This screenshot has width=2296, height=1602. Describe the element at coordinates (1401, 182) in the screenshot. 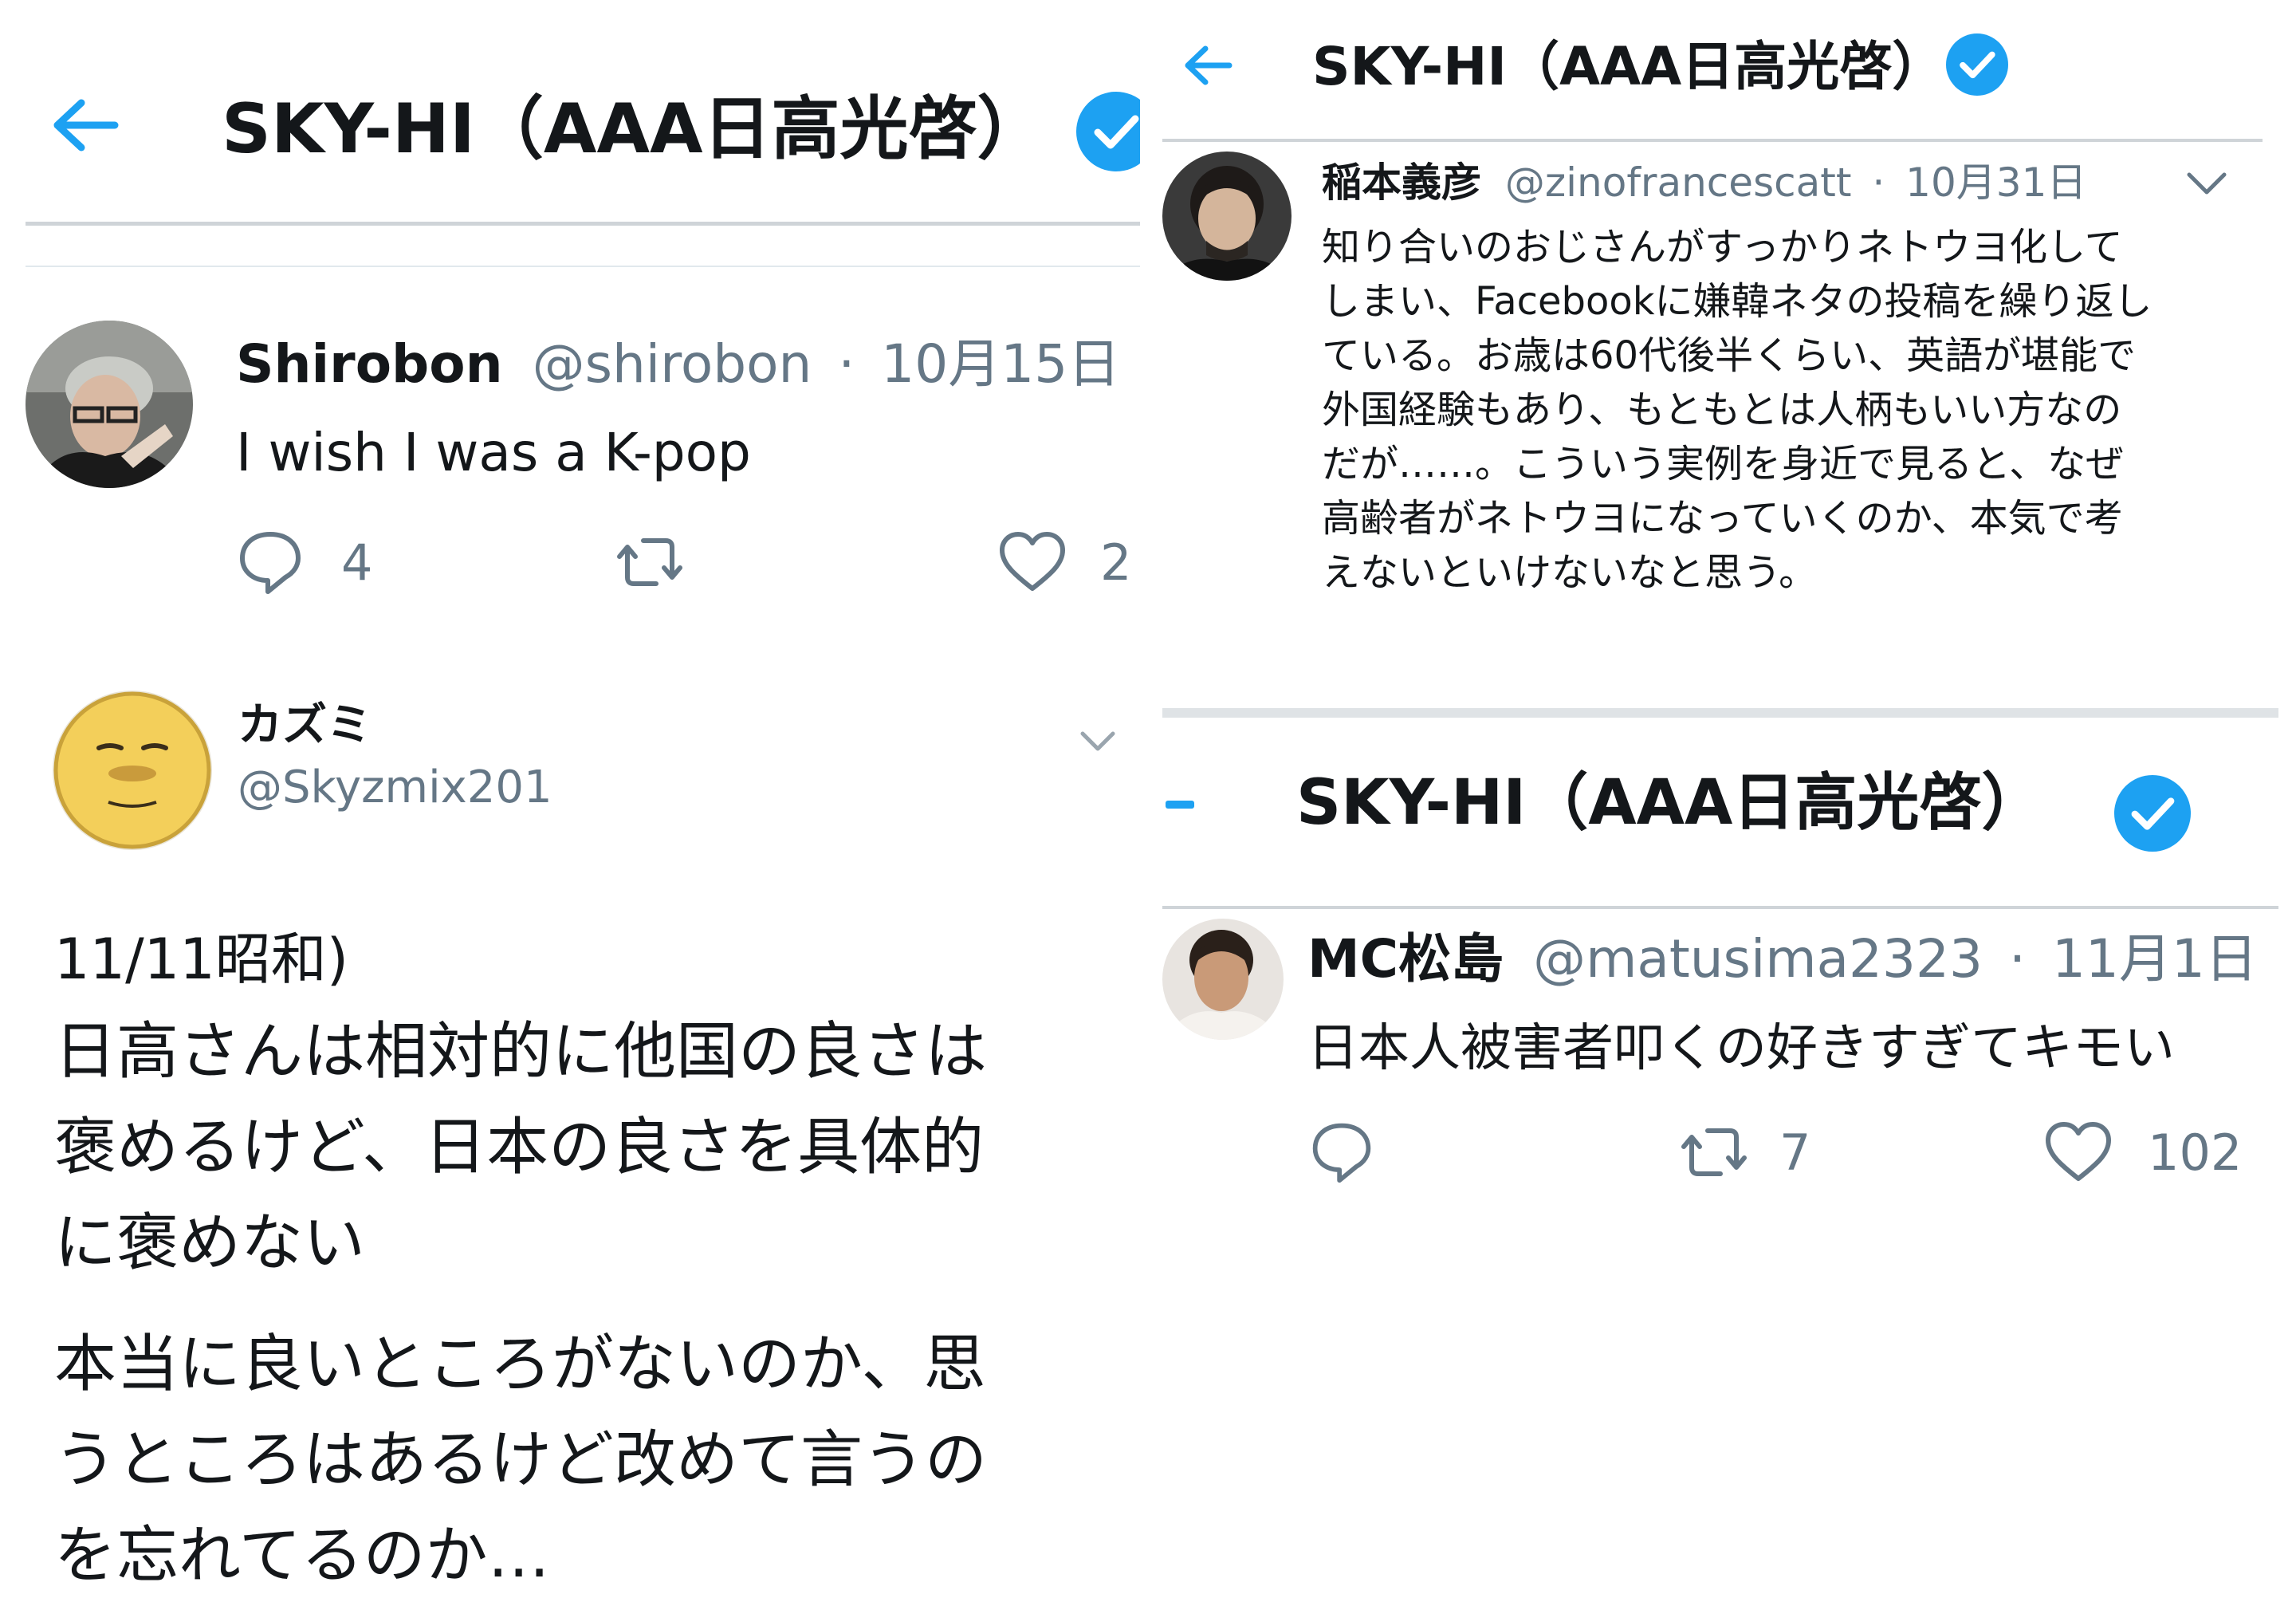

I see `display-name: 稲本義彦` at that location.